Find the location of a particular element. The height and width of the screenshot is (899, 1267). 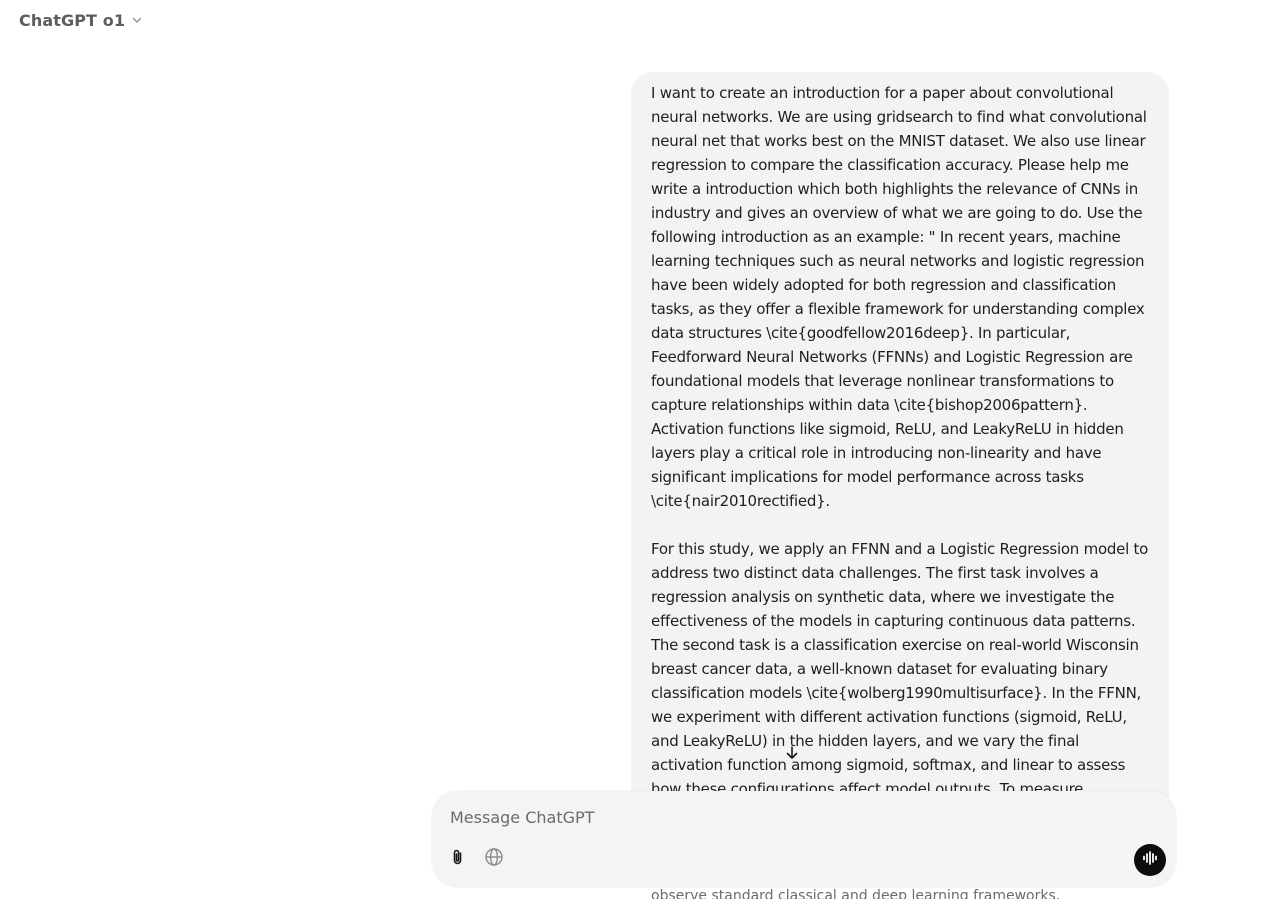

paperclip-icon is located at coordinates (458, 859).